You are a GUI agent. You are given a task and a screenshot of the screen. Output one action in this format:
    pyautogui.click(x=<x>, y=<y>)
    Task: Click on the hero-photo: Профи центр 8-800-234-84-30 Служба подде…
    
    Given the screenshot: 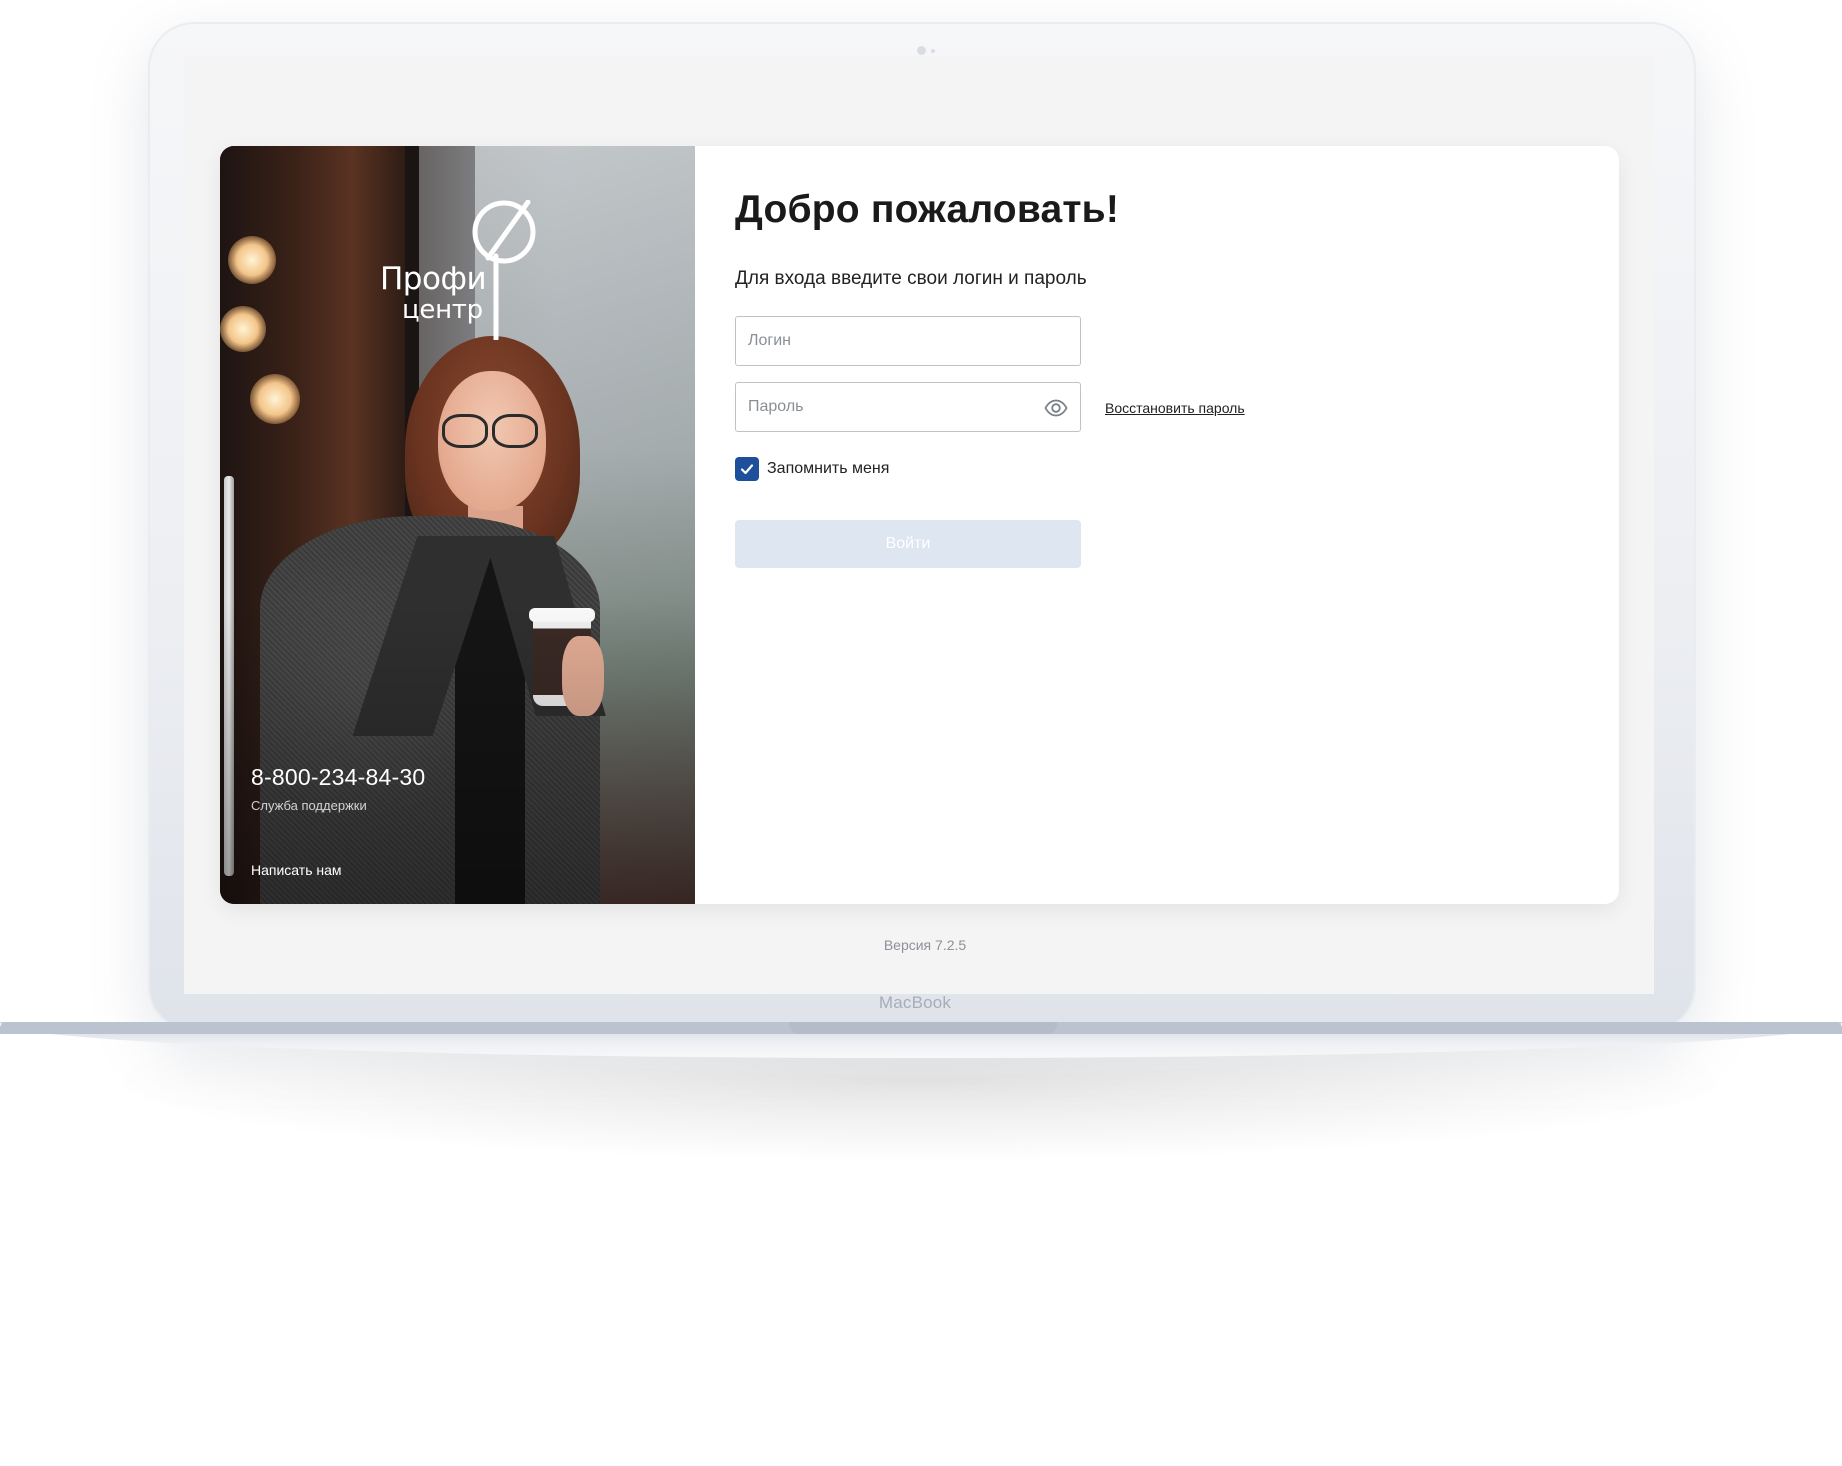 What is the action you would take?
    pyautogui.click(x=457, y=525)
    